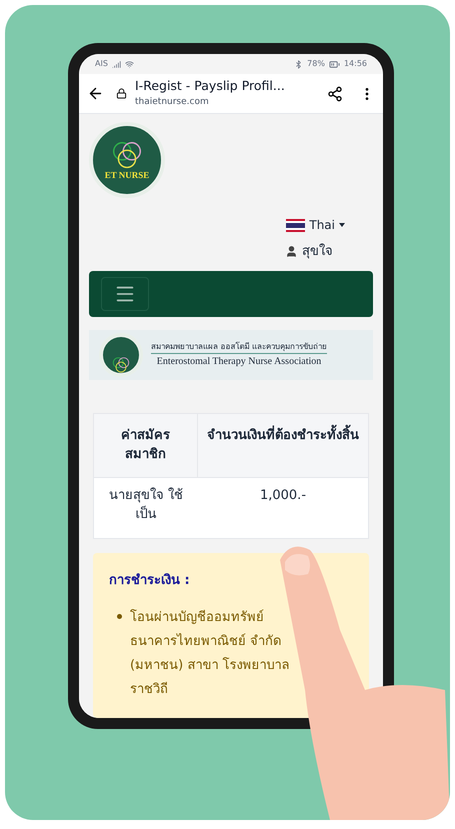 The height and width of the screenshot is (829, 455). What do you see at coordinates (316, 64) in the screenshot?
I see `battery-percent: 78%` at bounding box center [316, 64].